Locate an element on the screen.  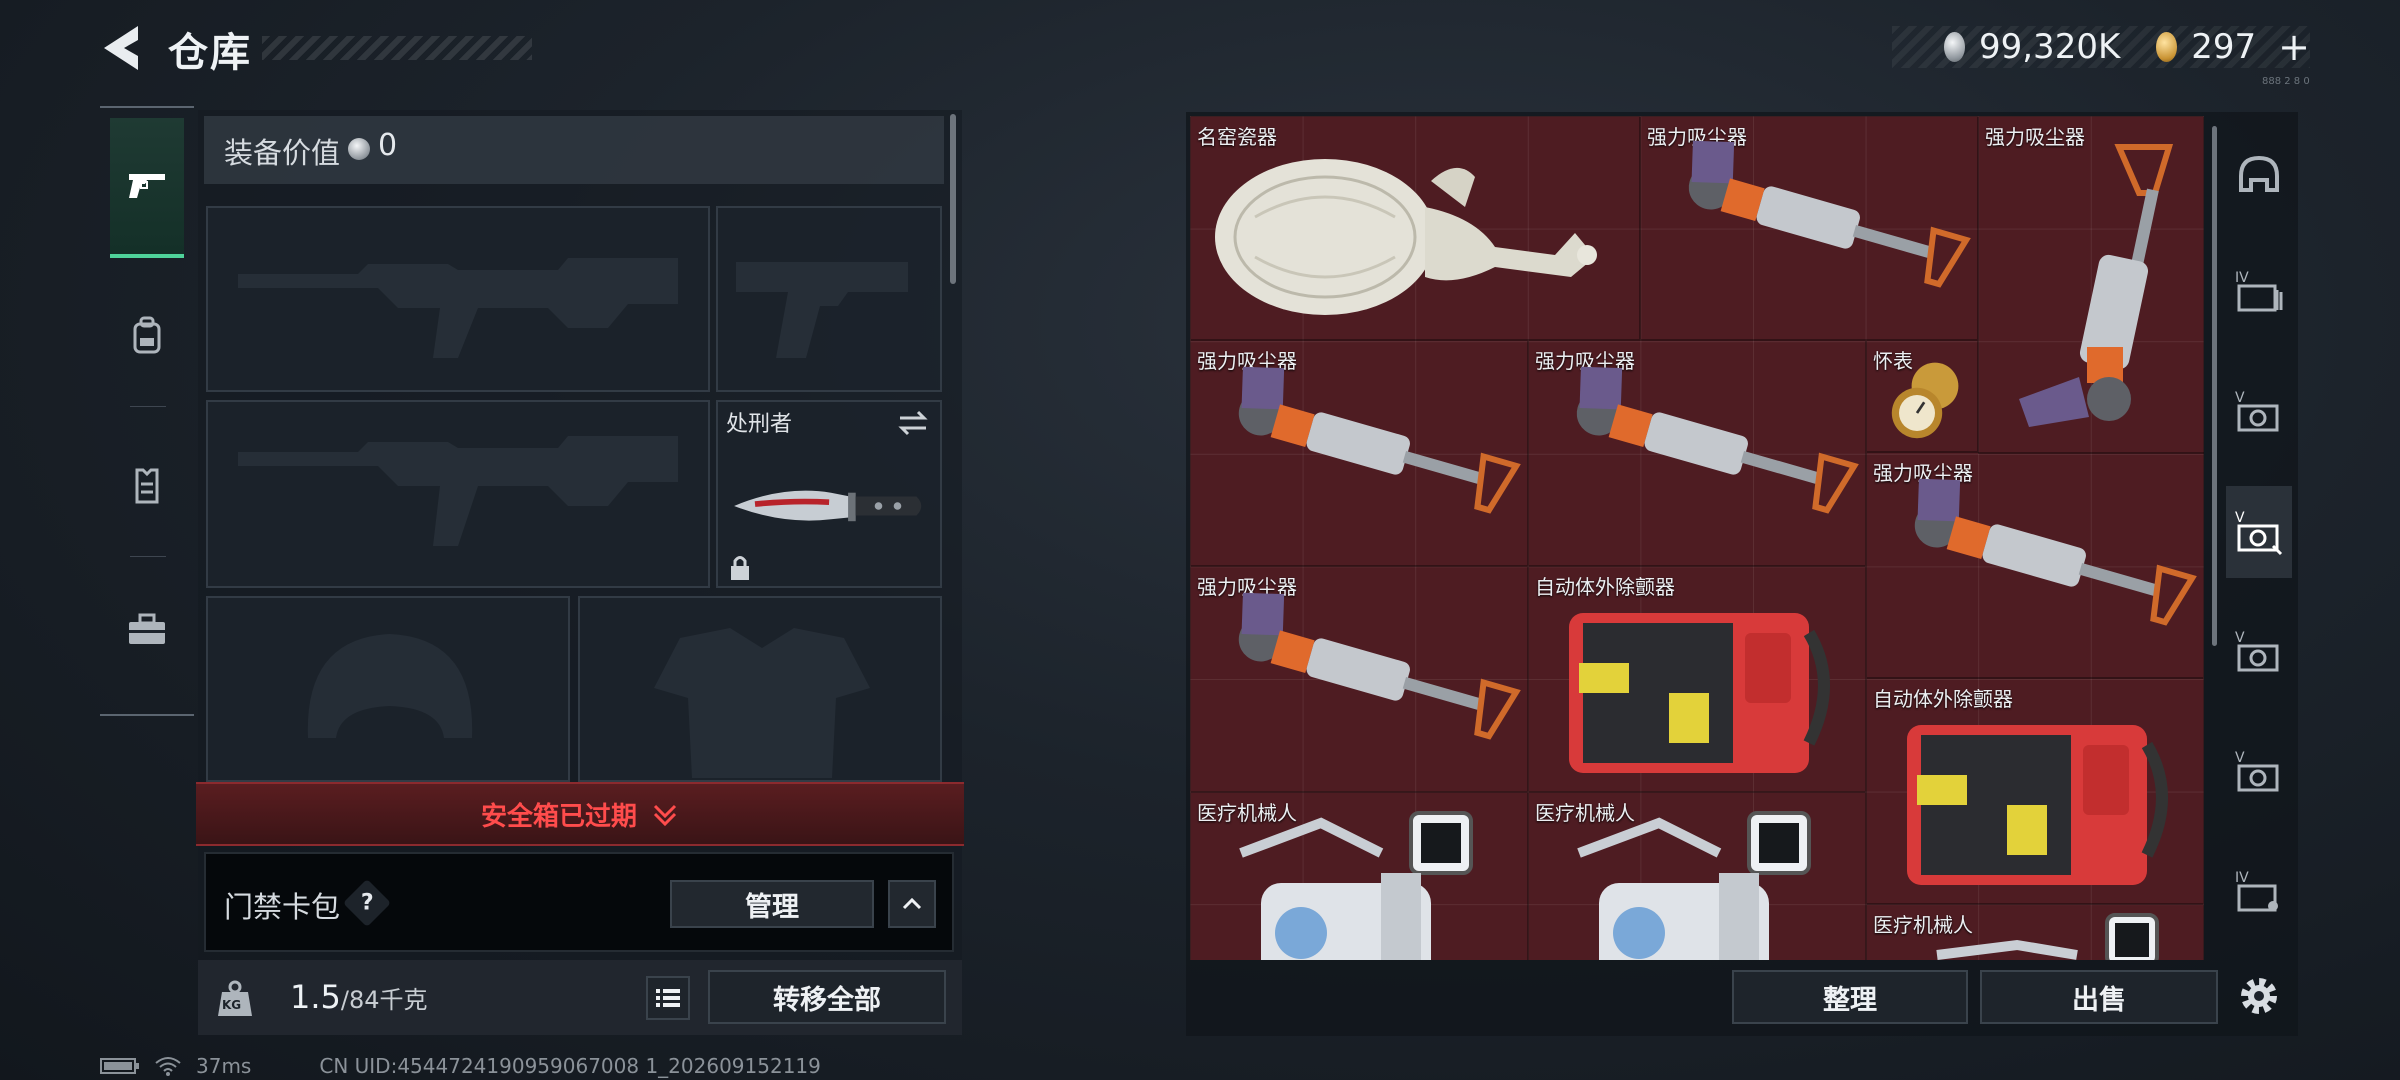
settings-button is located at coordinates (2259, 996).